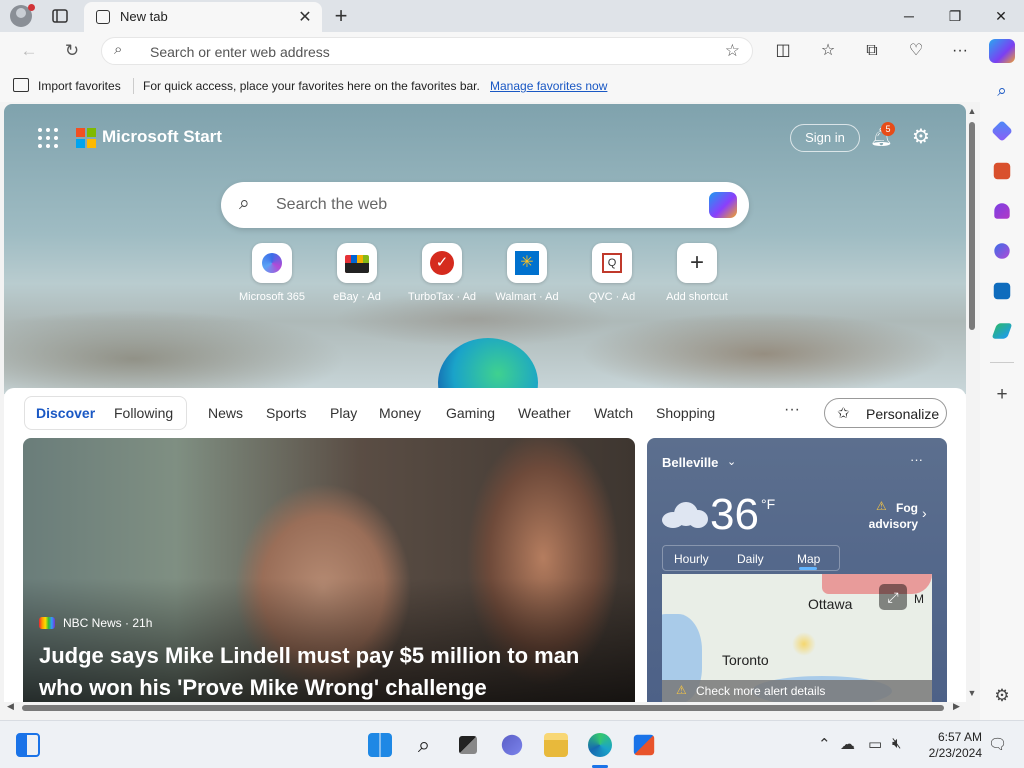 The image size is (1024, 768). Describe the element at coordinates (343, 413) in the screenshot. I see `tab-play: Play` at that location.